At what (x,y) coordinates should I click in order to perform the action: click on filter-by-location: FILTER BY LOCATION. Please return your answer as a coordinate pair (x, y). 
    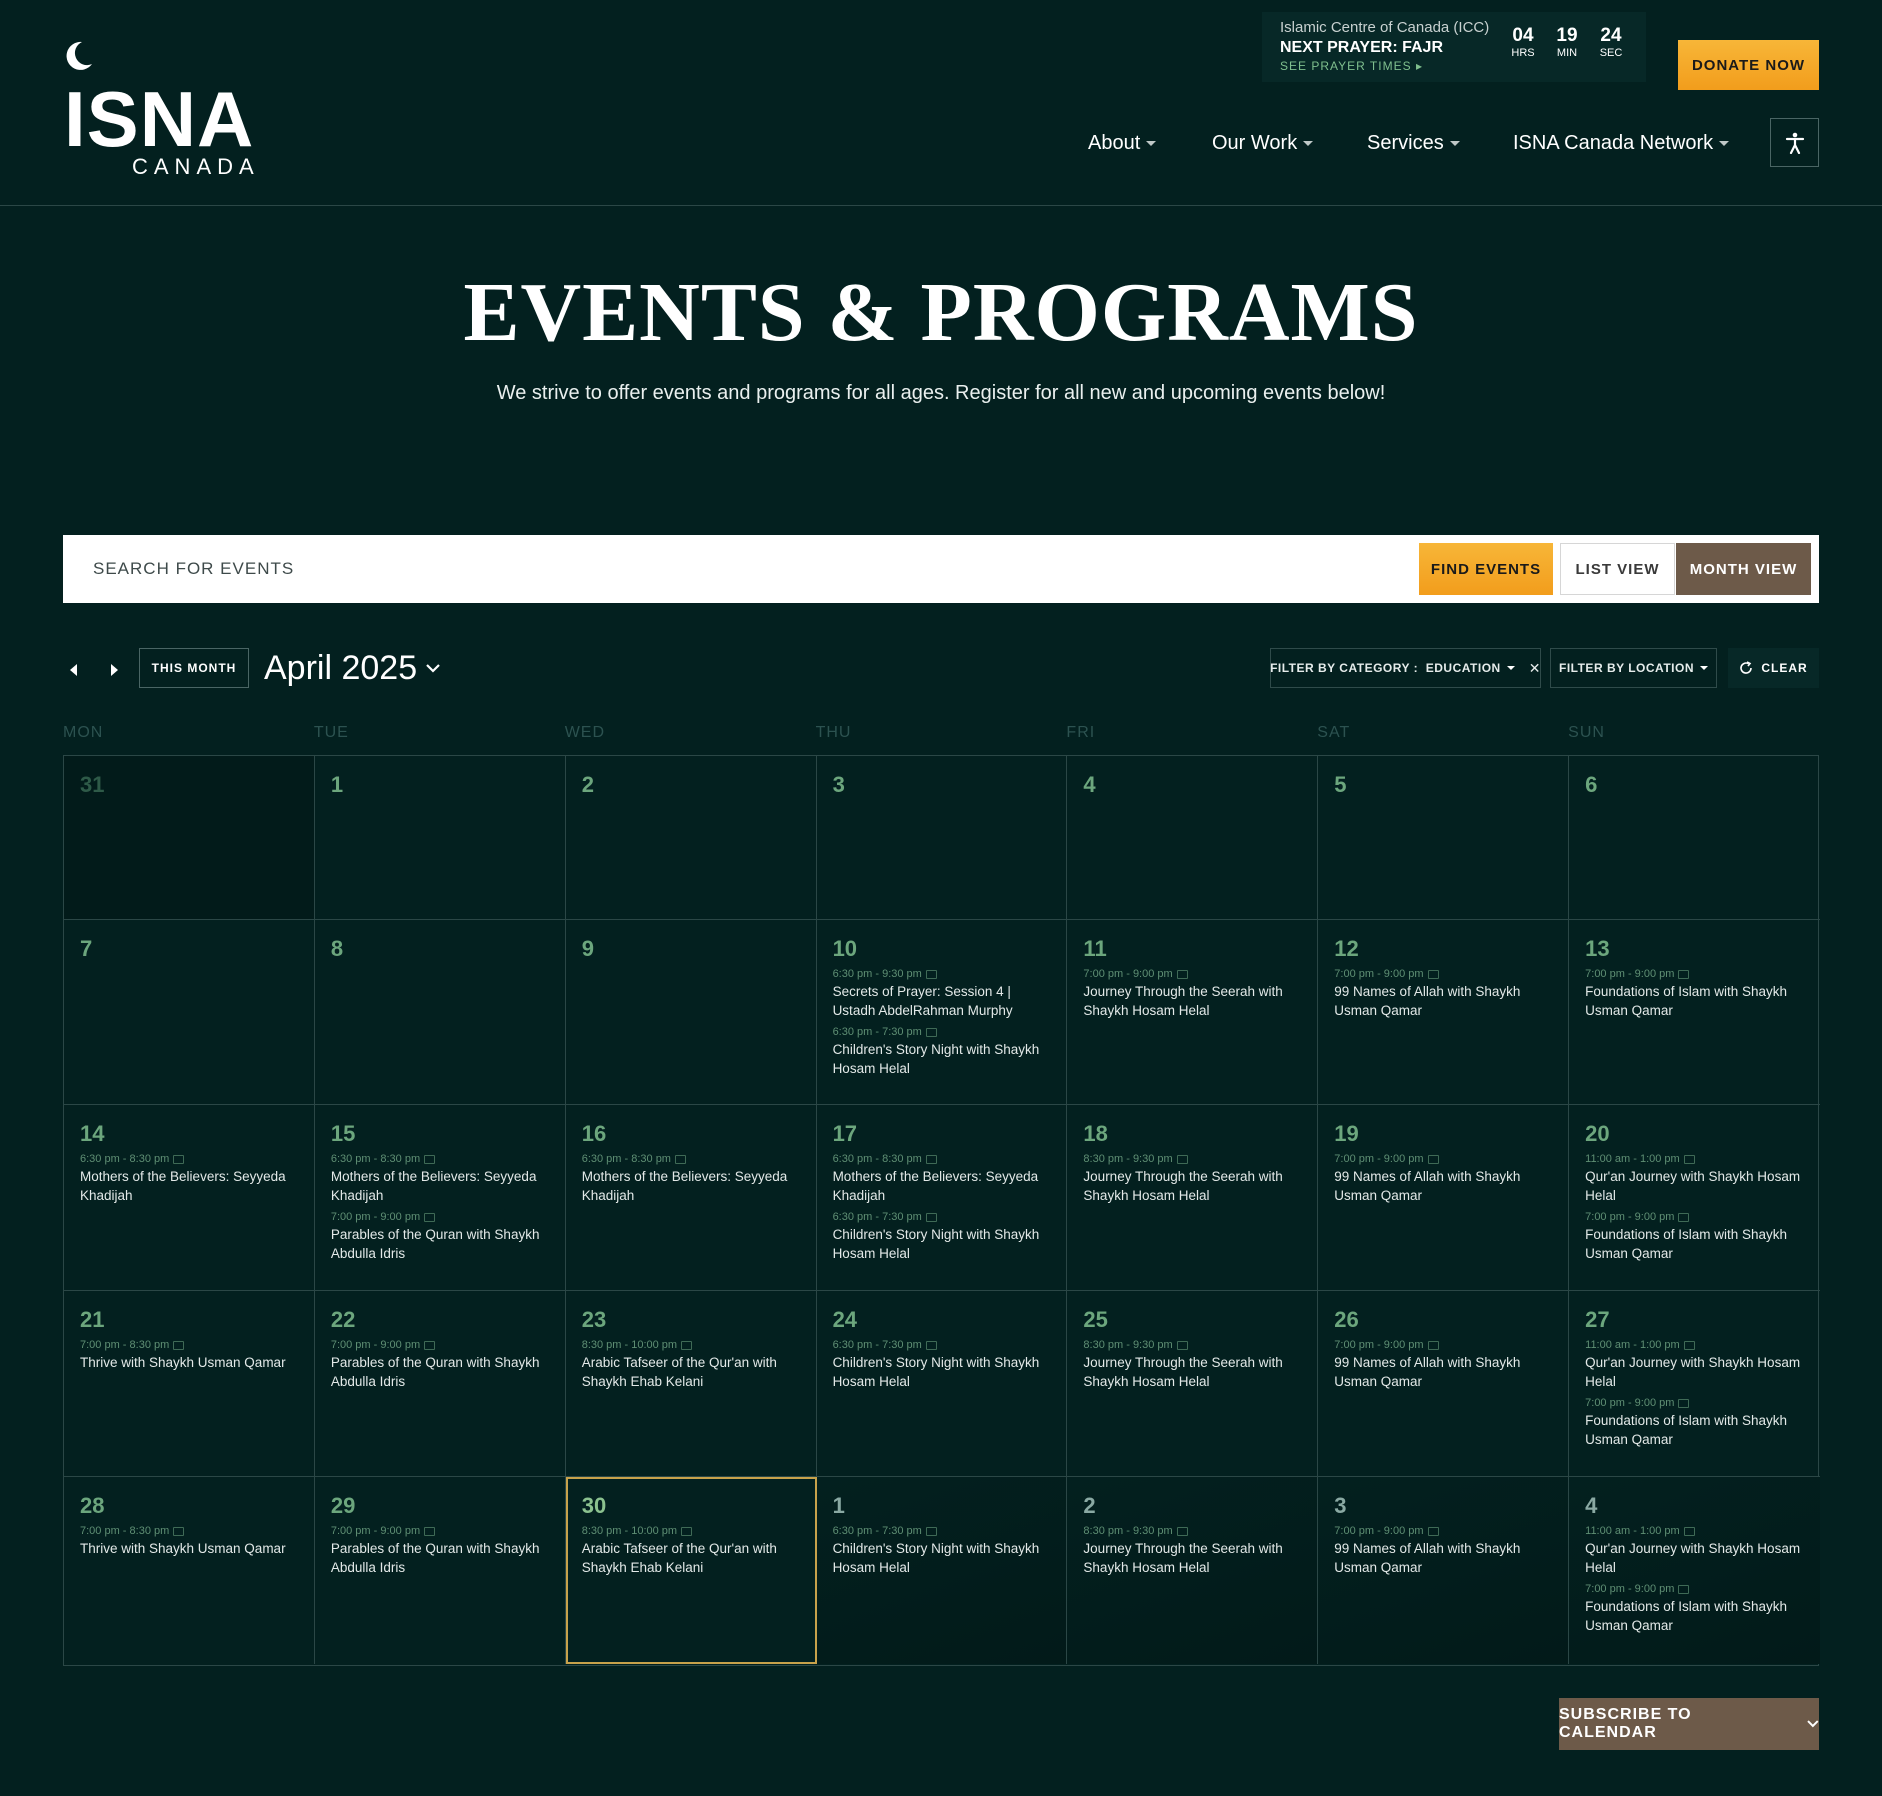
    Looking at the image, I should click on (1633, 668).